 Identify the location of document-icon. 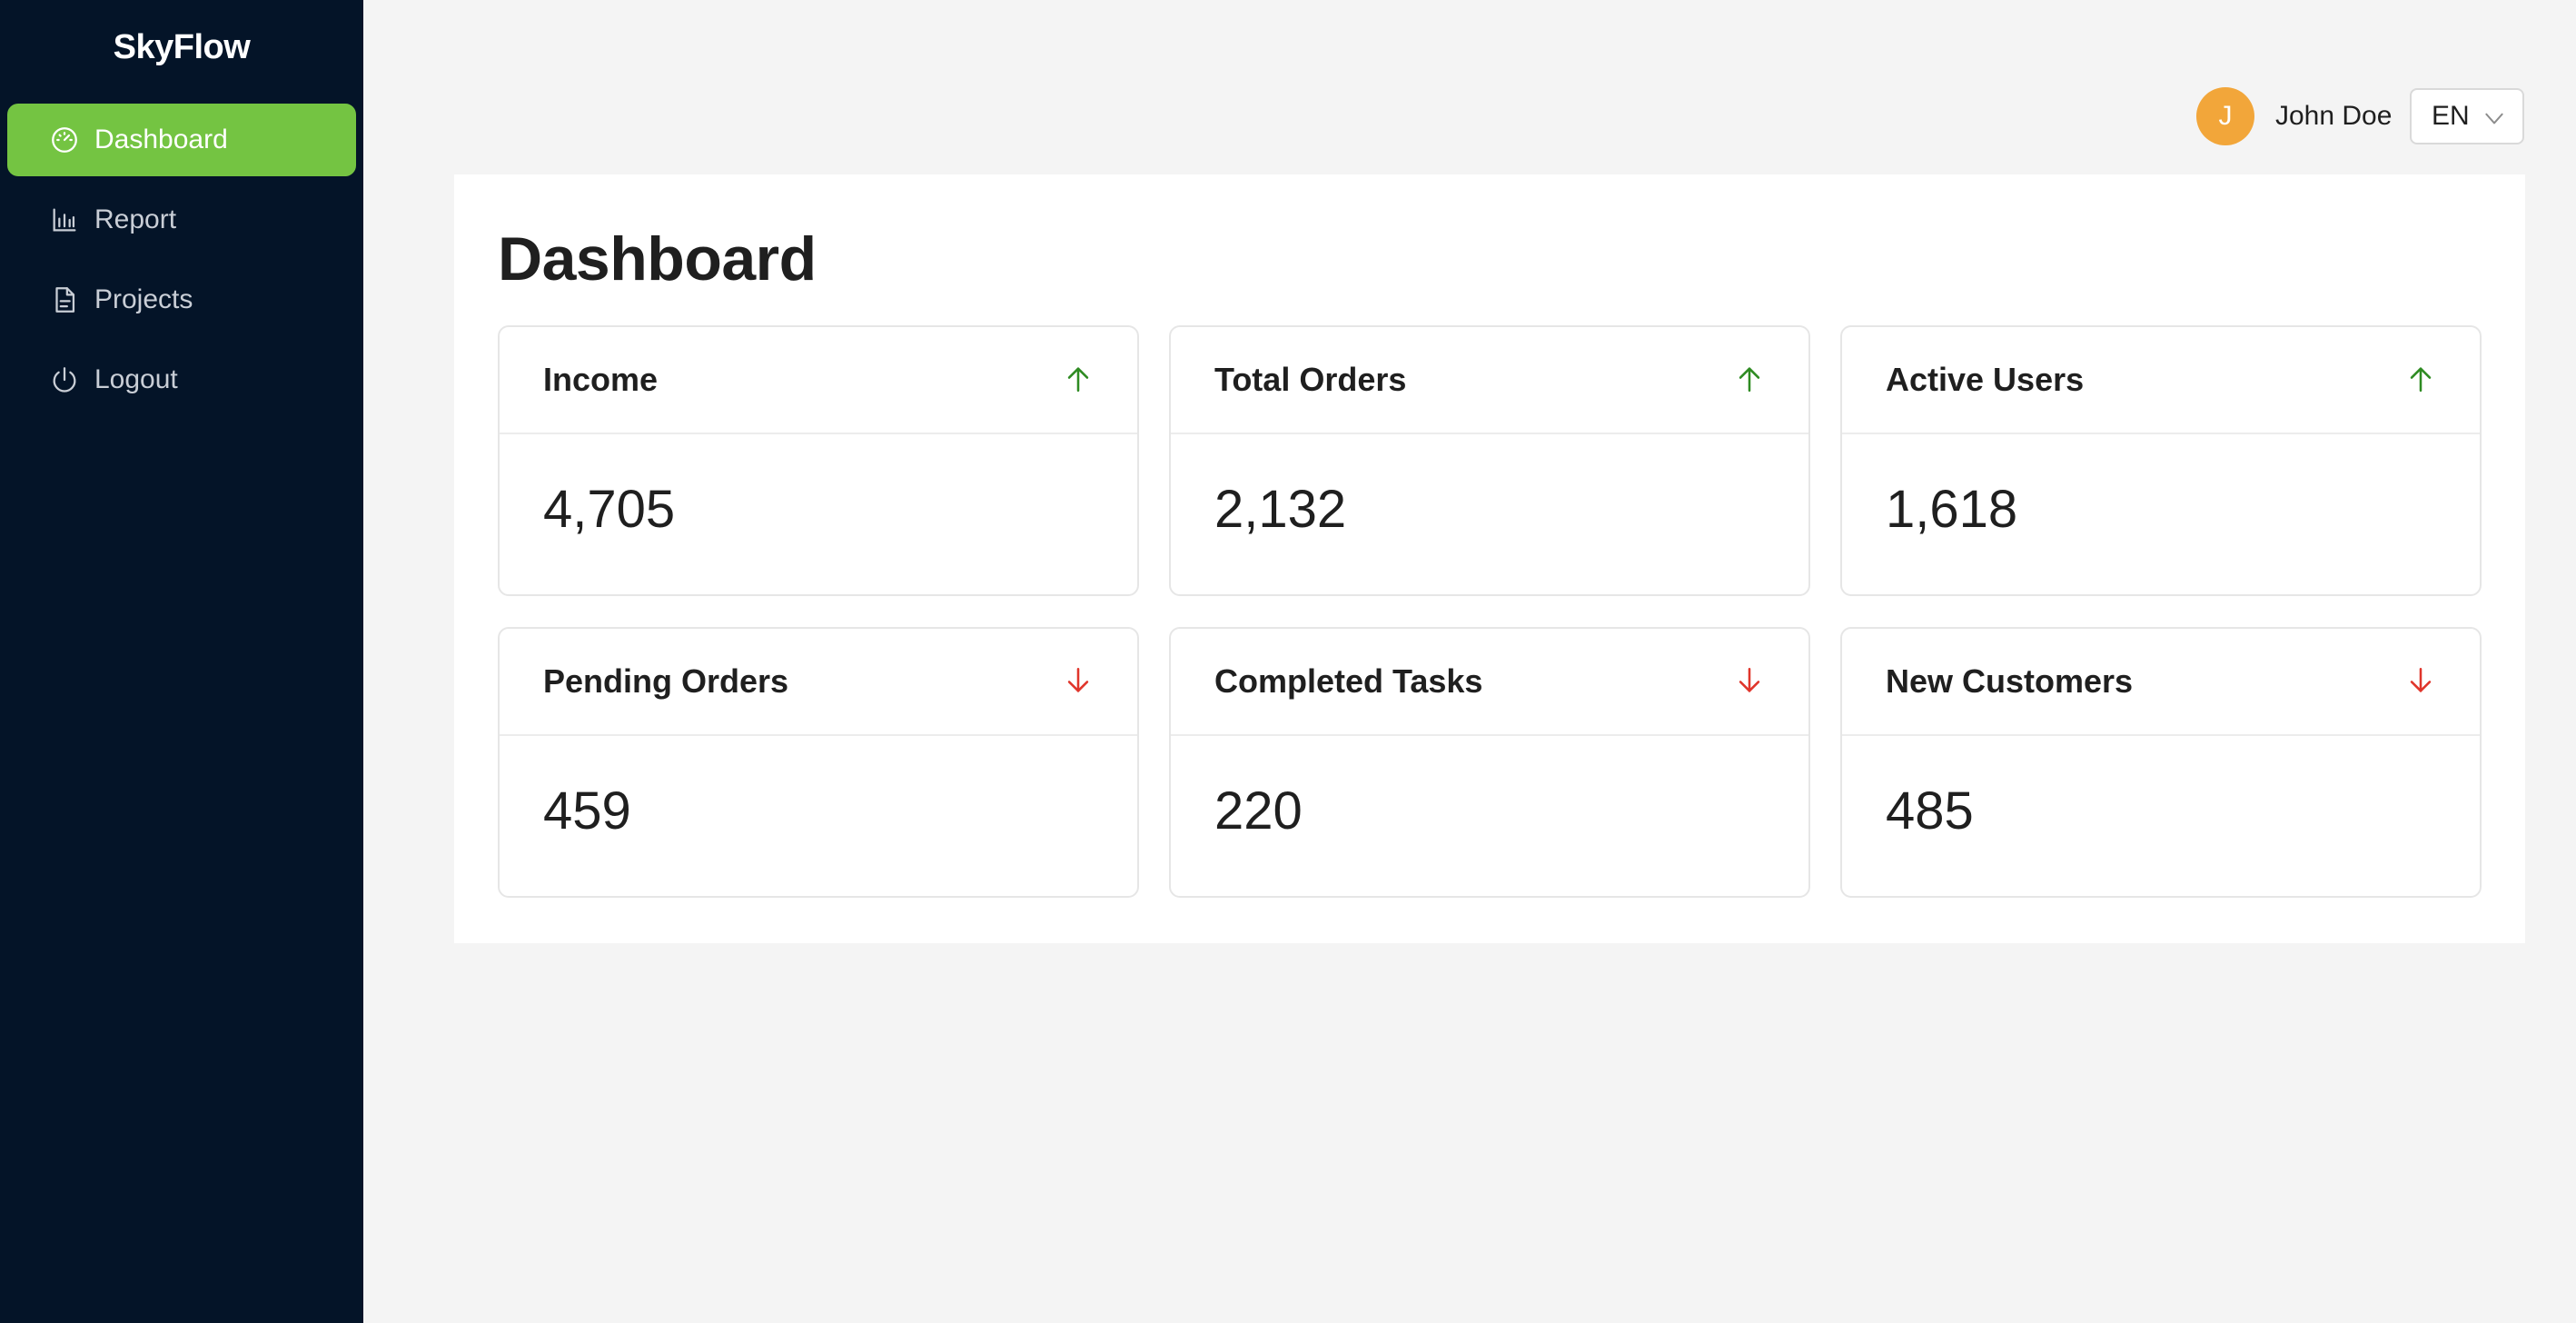
(64, 299).